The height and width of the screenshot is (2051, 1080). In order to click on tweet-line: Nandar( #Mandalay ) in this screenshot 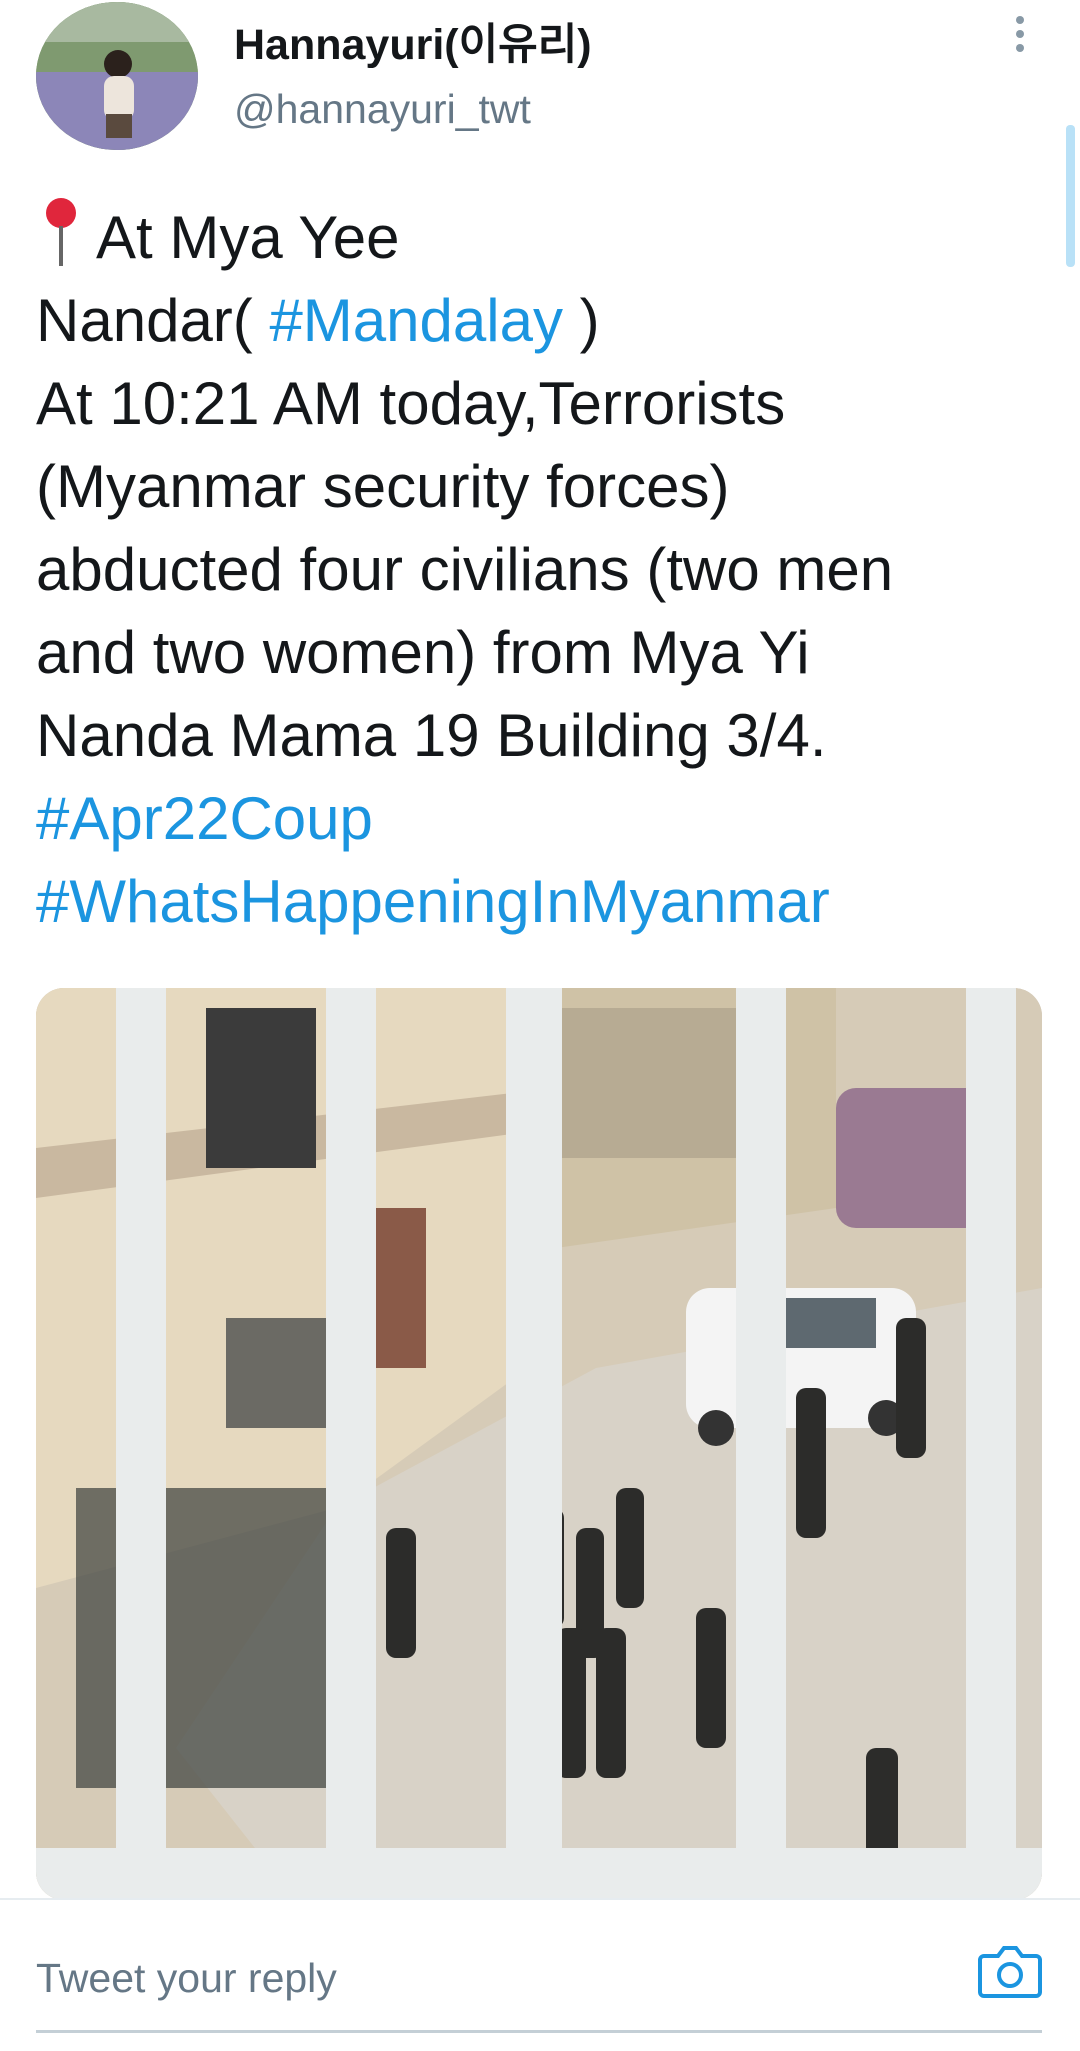, I will do `click(541, 320)`.